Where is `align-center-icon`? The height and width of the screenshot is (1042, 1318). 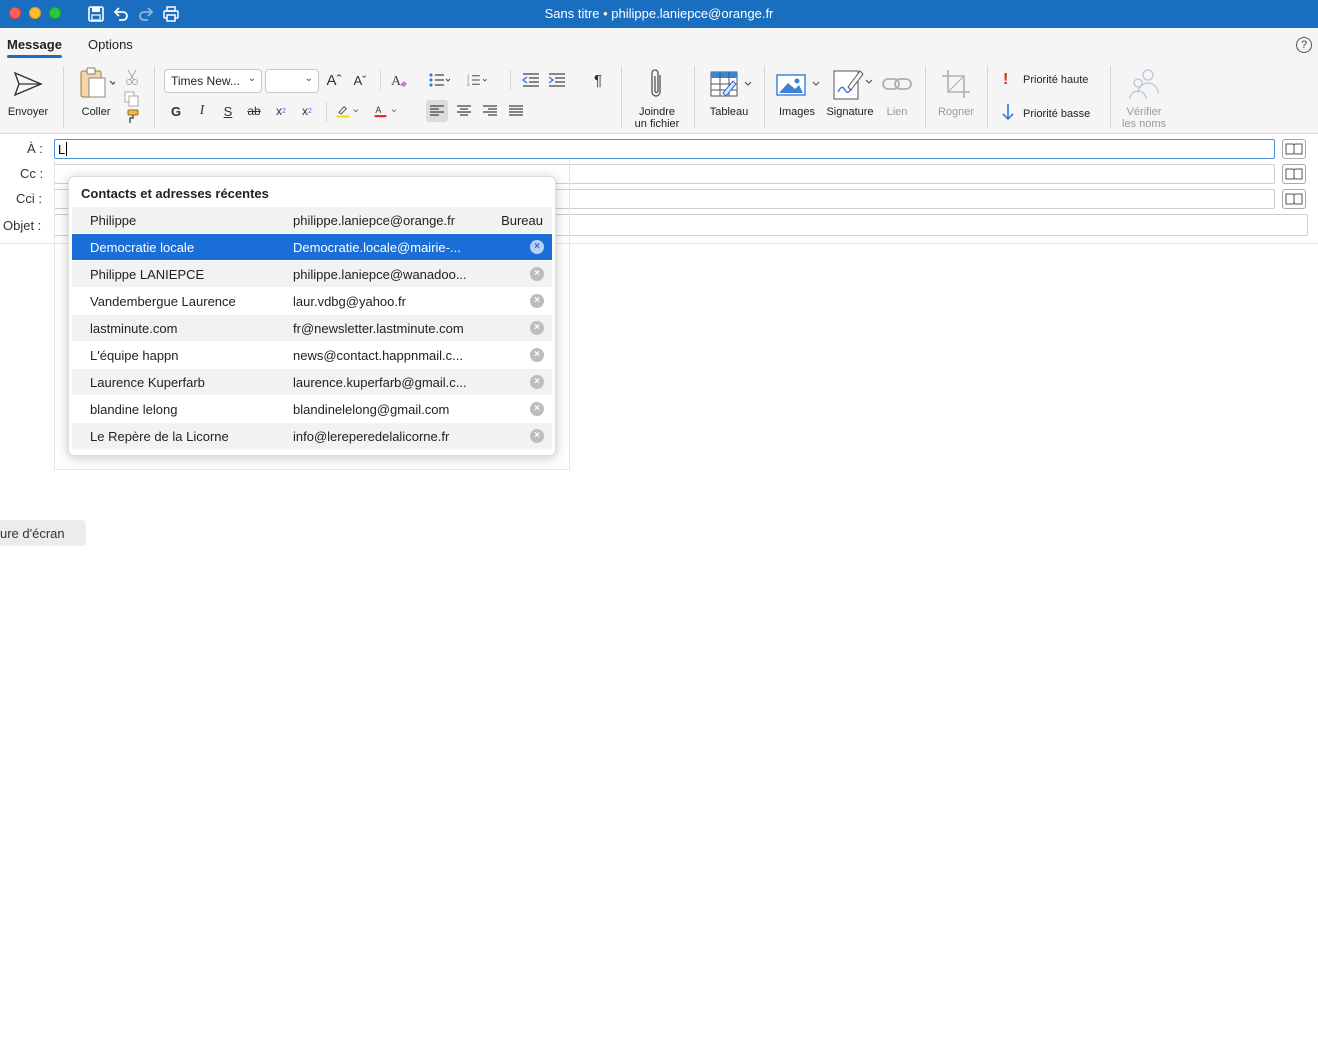
align-center-icon is located at coordinates (464, 111).